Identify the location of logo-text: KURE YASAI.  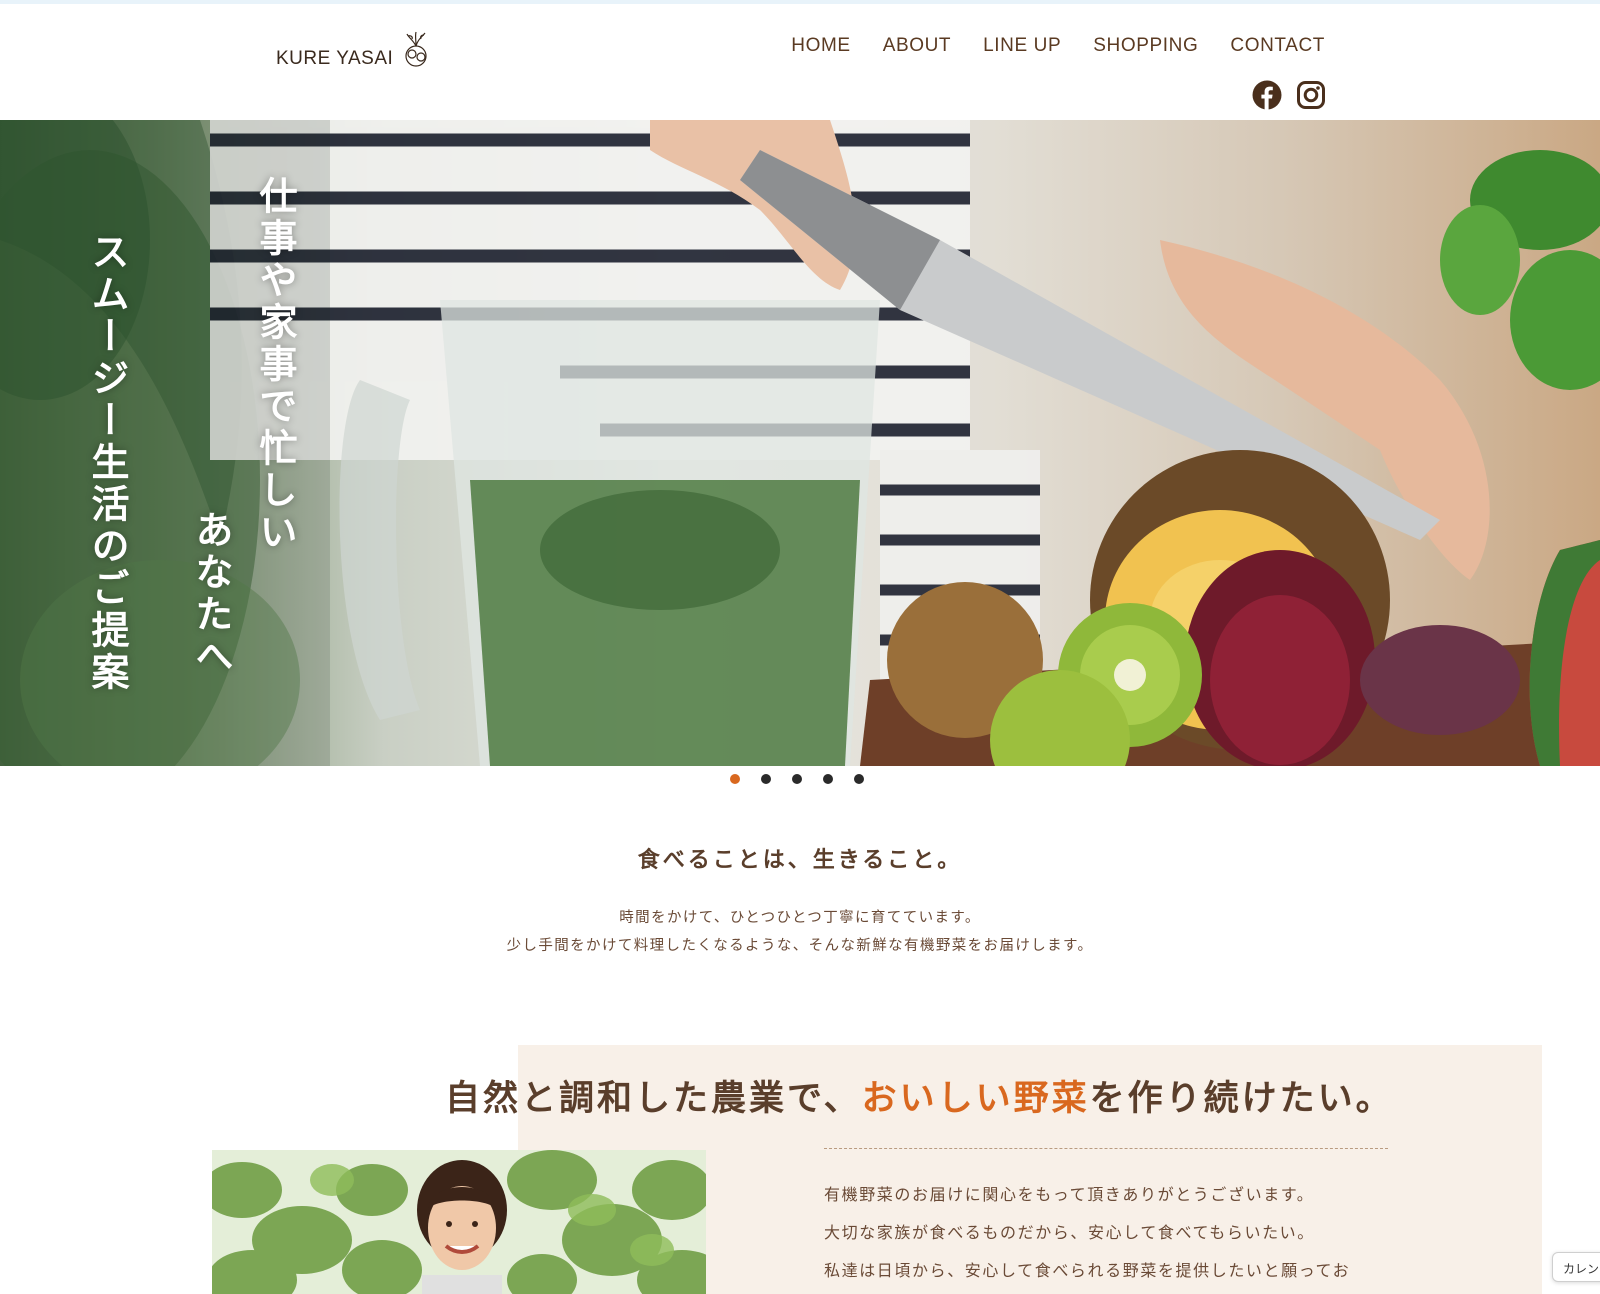
(335, 58).